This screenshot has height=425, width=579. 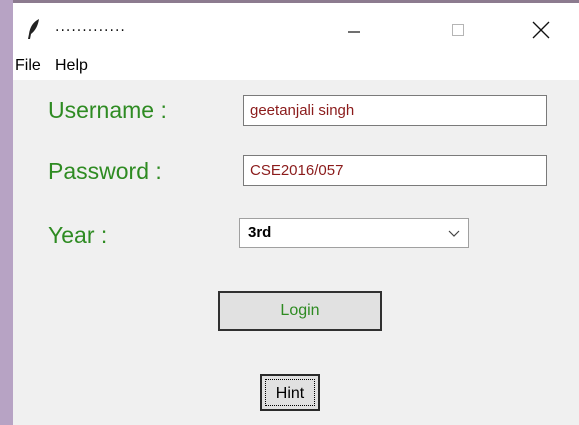 What do you see at coordinates (296, 66) in the screenshot?
I see `menu-bar: File Help` at bounding box center [296, 66].